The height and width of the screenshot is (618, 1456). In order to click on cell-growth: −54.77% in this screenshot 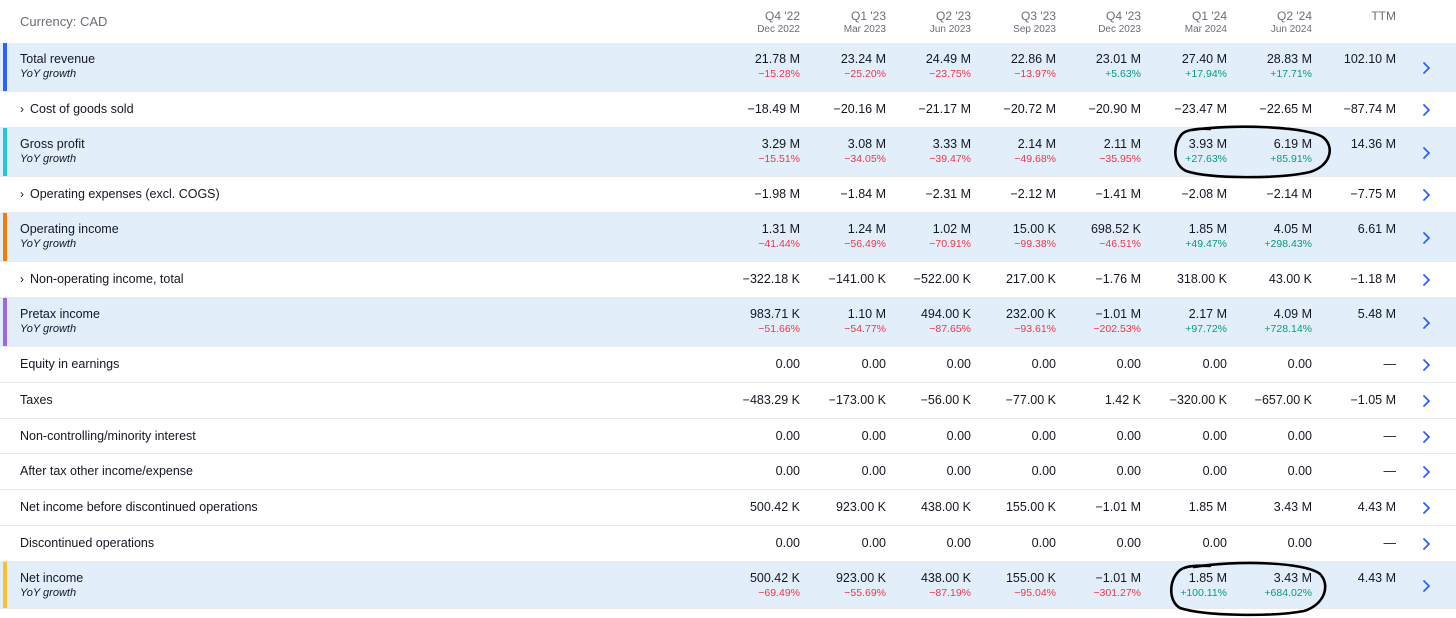, I will do `click(865, 329)`.